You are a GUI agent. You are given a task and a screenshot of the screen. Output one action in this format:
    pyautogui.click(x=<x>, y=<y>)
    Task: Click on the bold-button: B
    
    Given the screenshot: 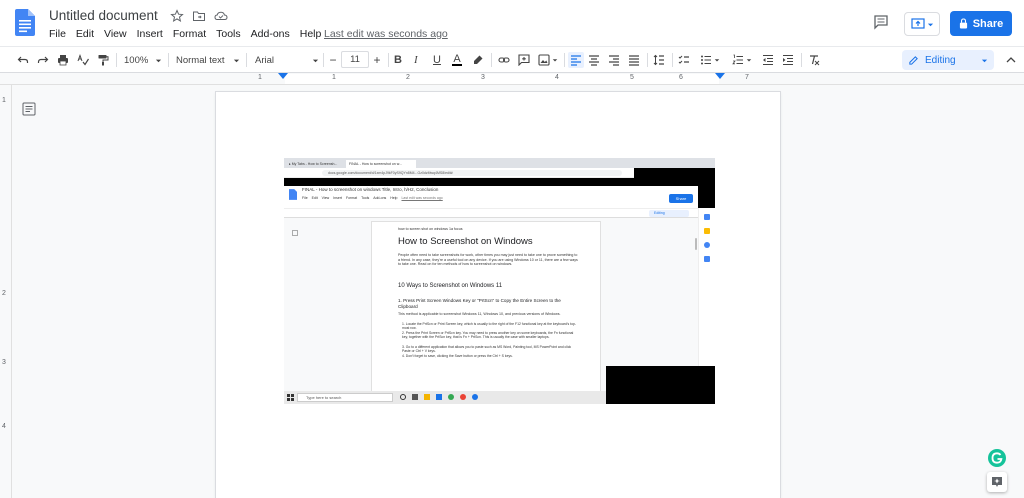 What is the action you would take?
    pyautogui.click(x=398, y=60)
    